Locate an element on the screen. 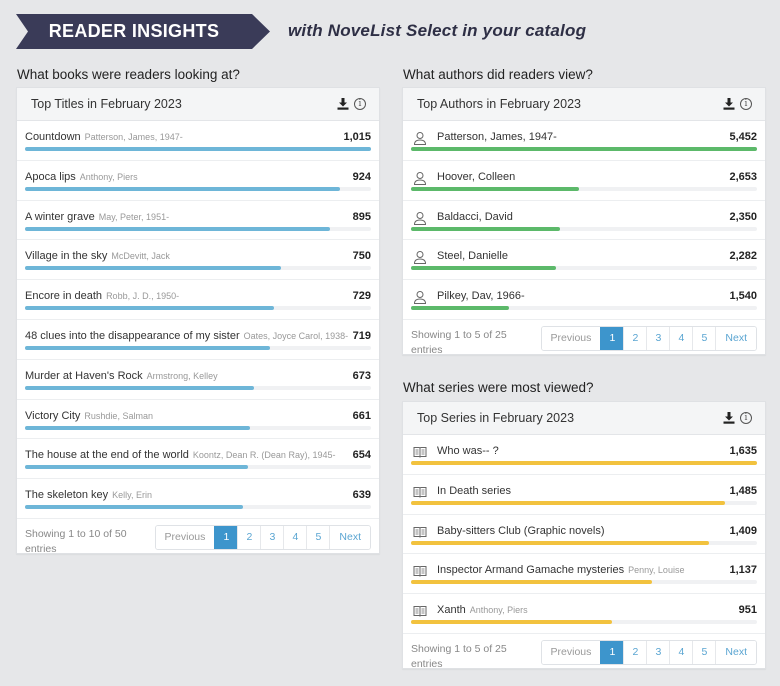  list-item: Steel, Danielle 2,282 is located at coordinates (584, 260).